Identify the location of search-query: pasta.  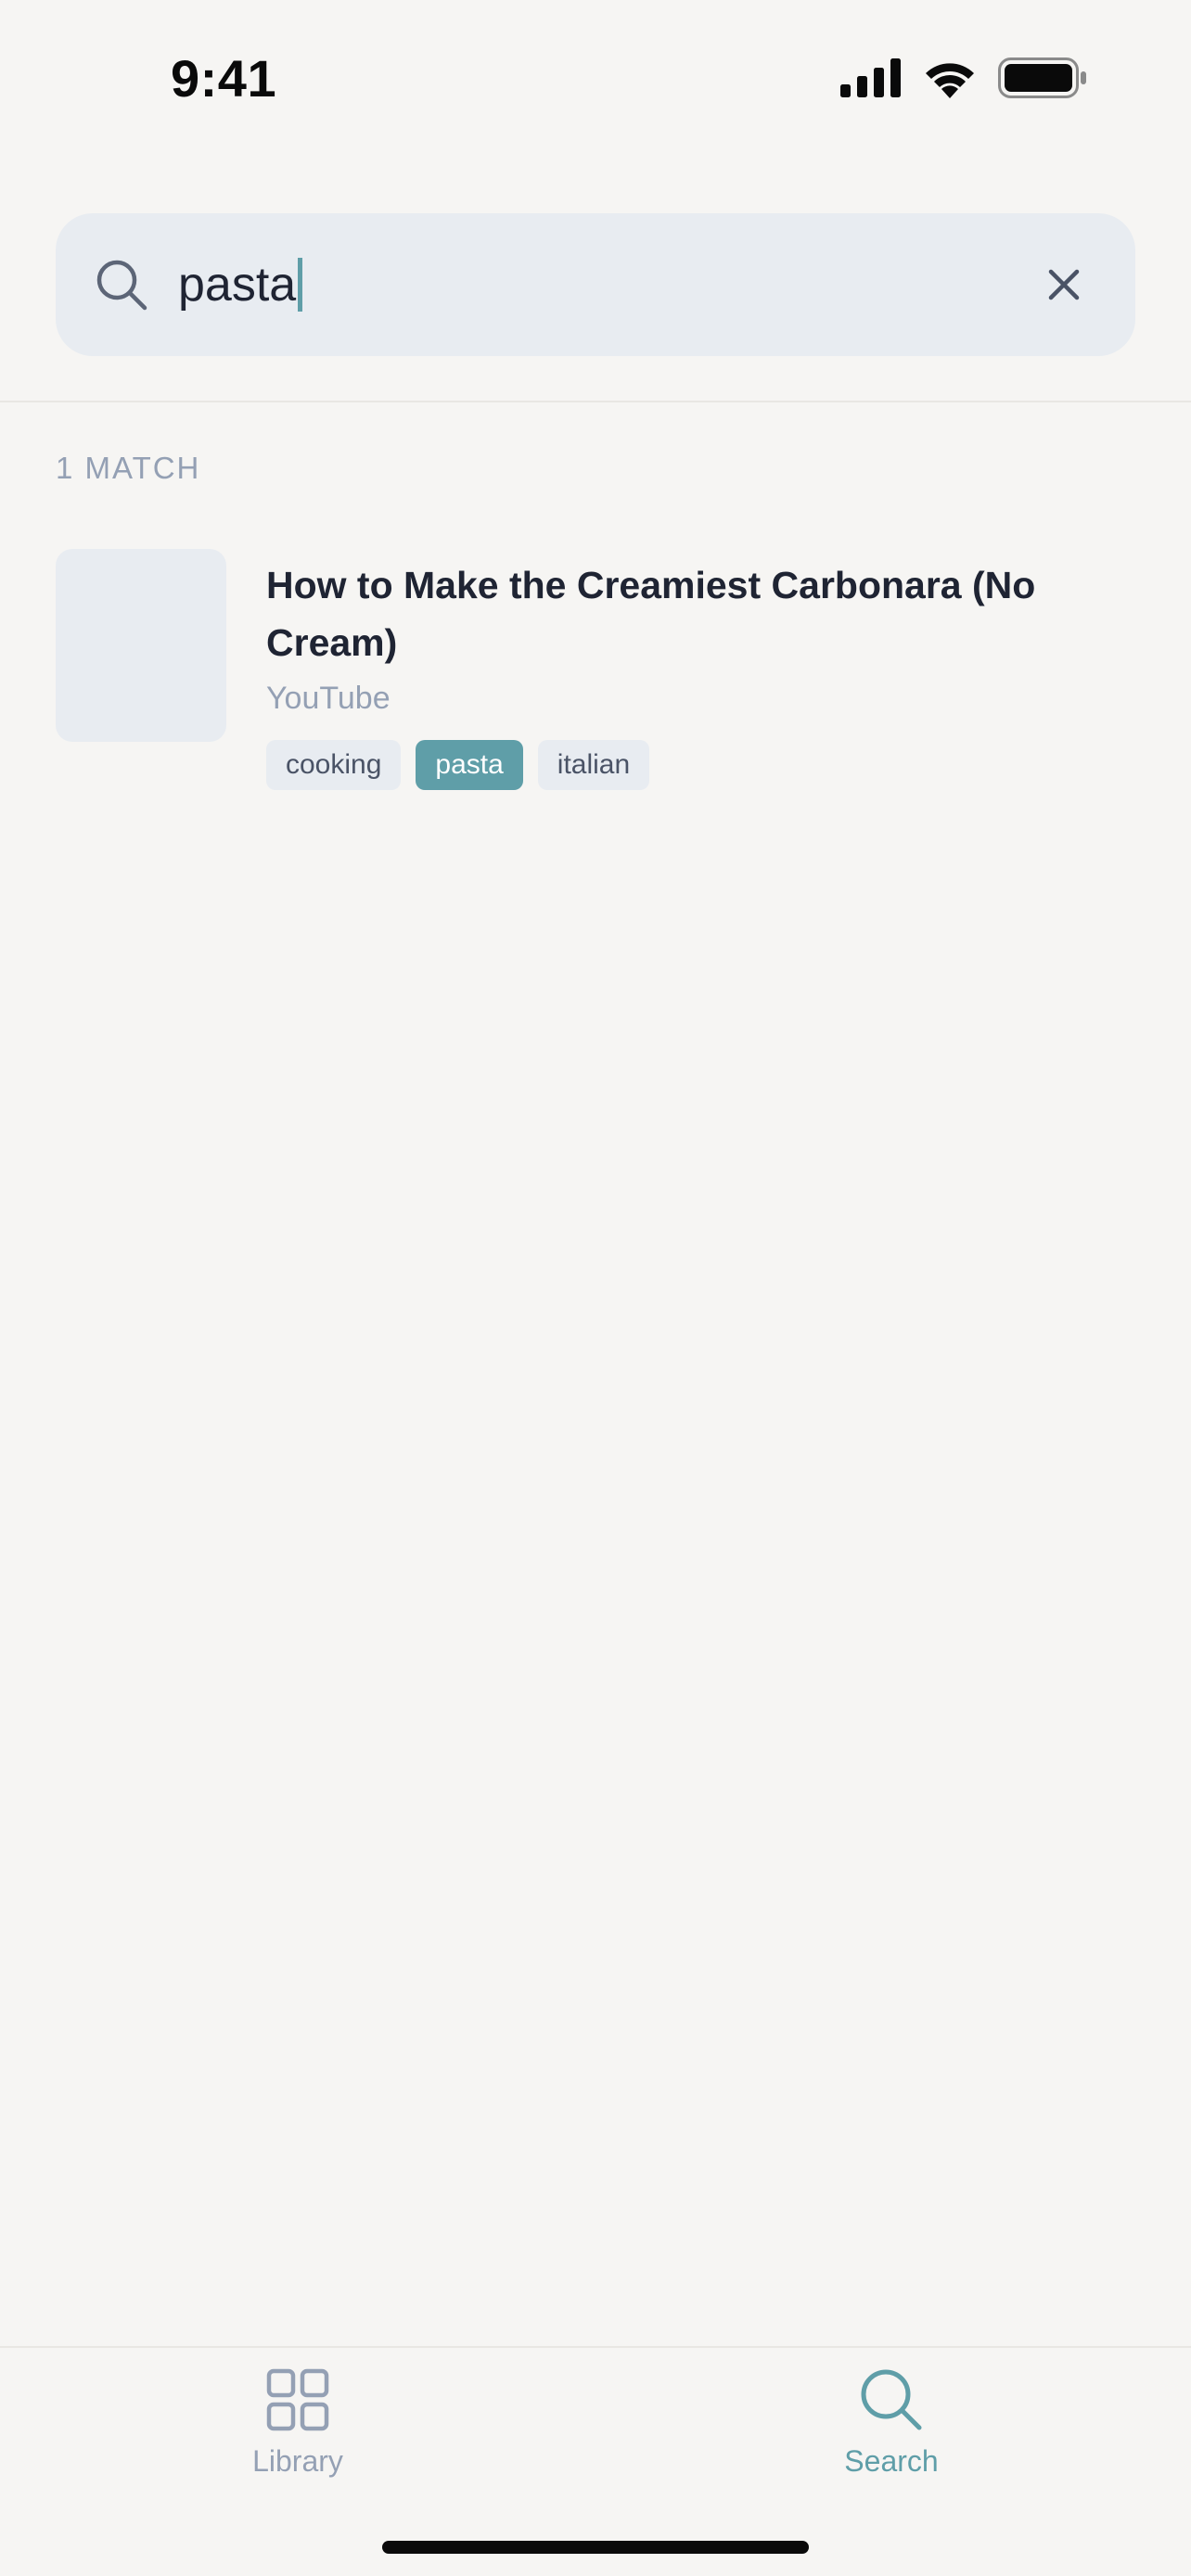
(237, 285).